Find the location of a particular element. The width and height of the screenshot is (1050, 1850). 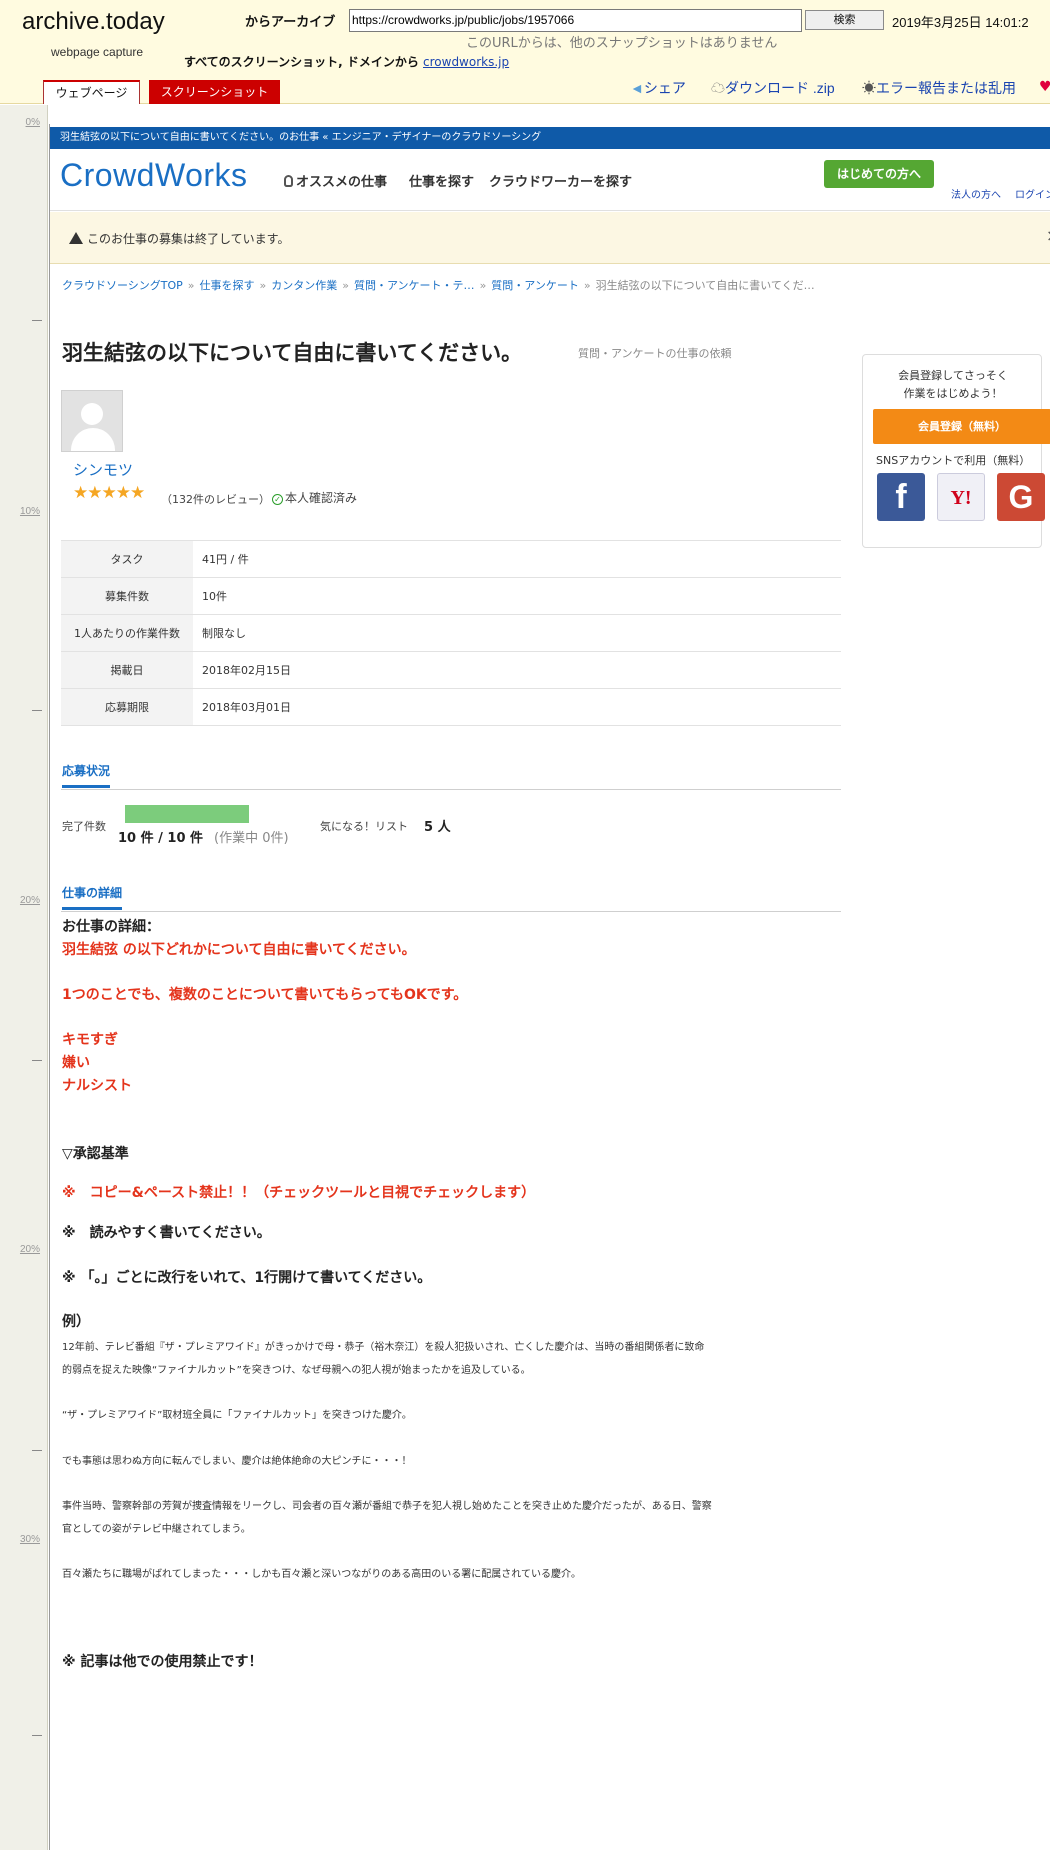

close-icon: × is located at coordinates (1048, 235).